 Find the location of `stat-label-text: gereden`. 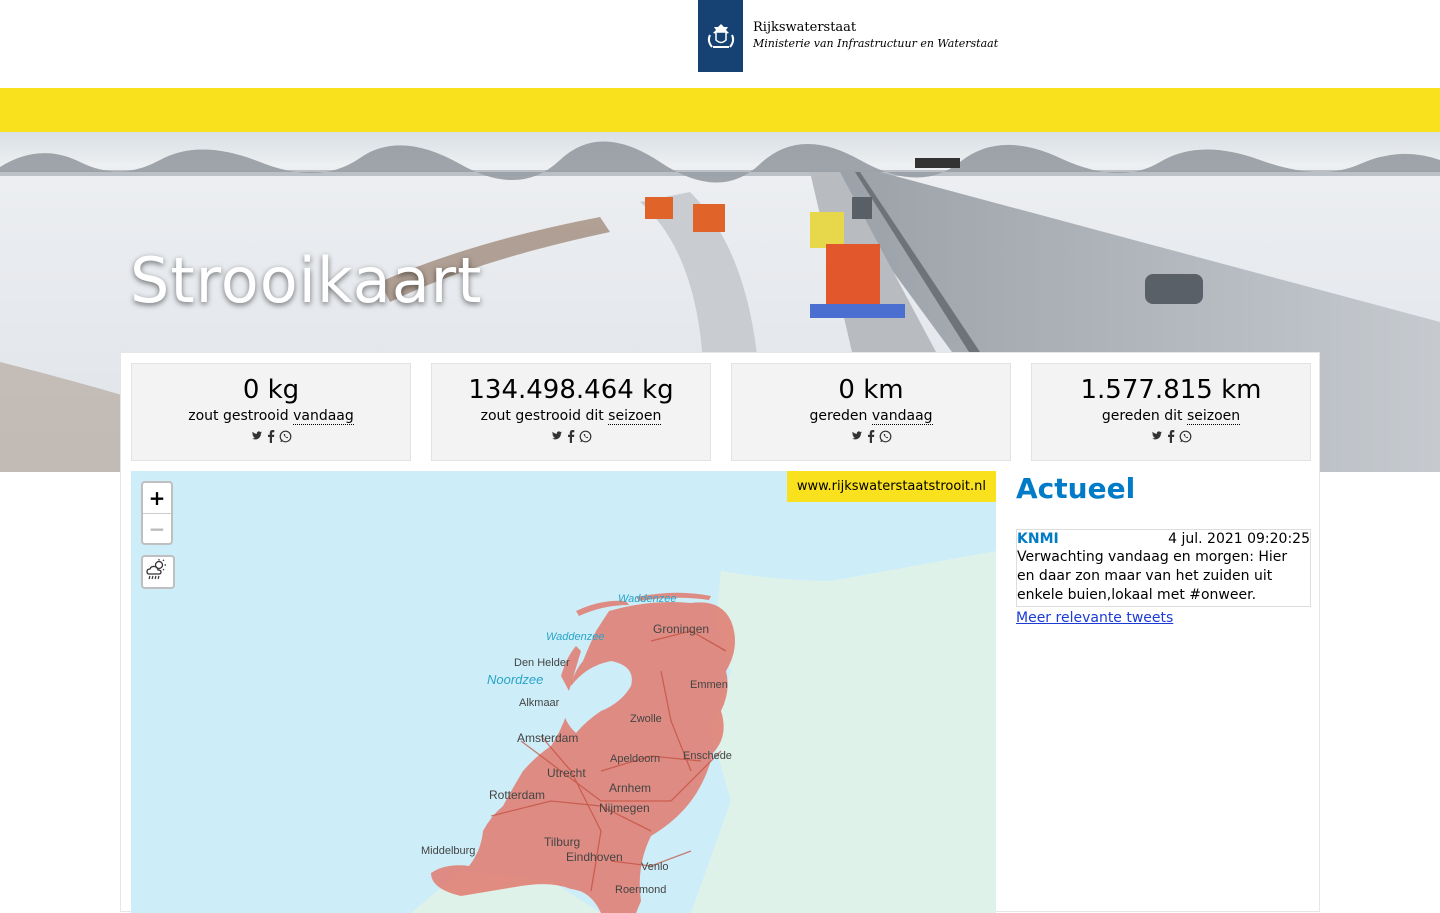

stat-label-text: gereden is located at coordinates (840, 416).